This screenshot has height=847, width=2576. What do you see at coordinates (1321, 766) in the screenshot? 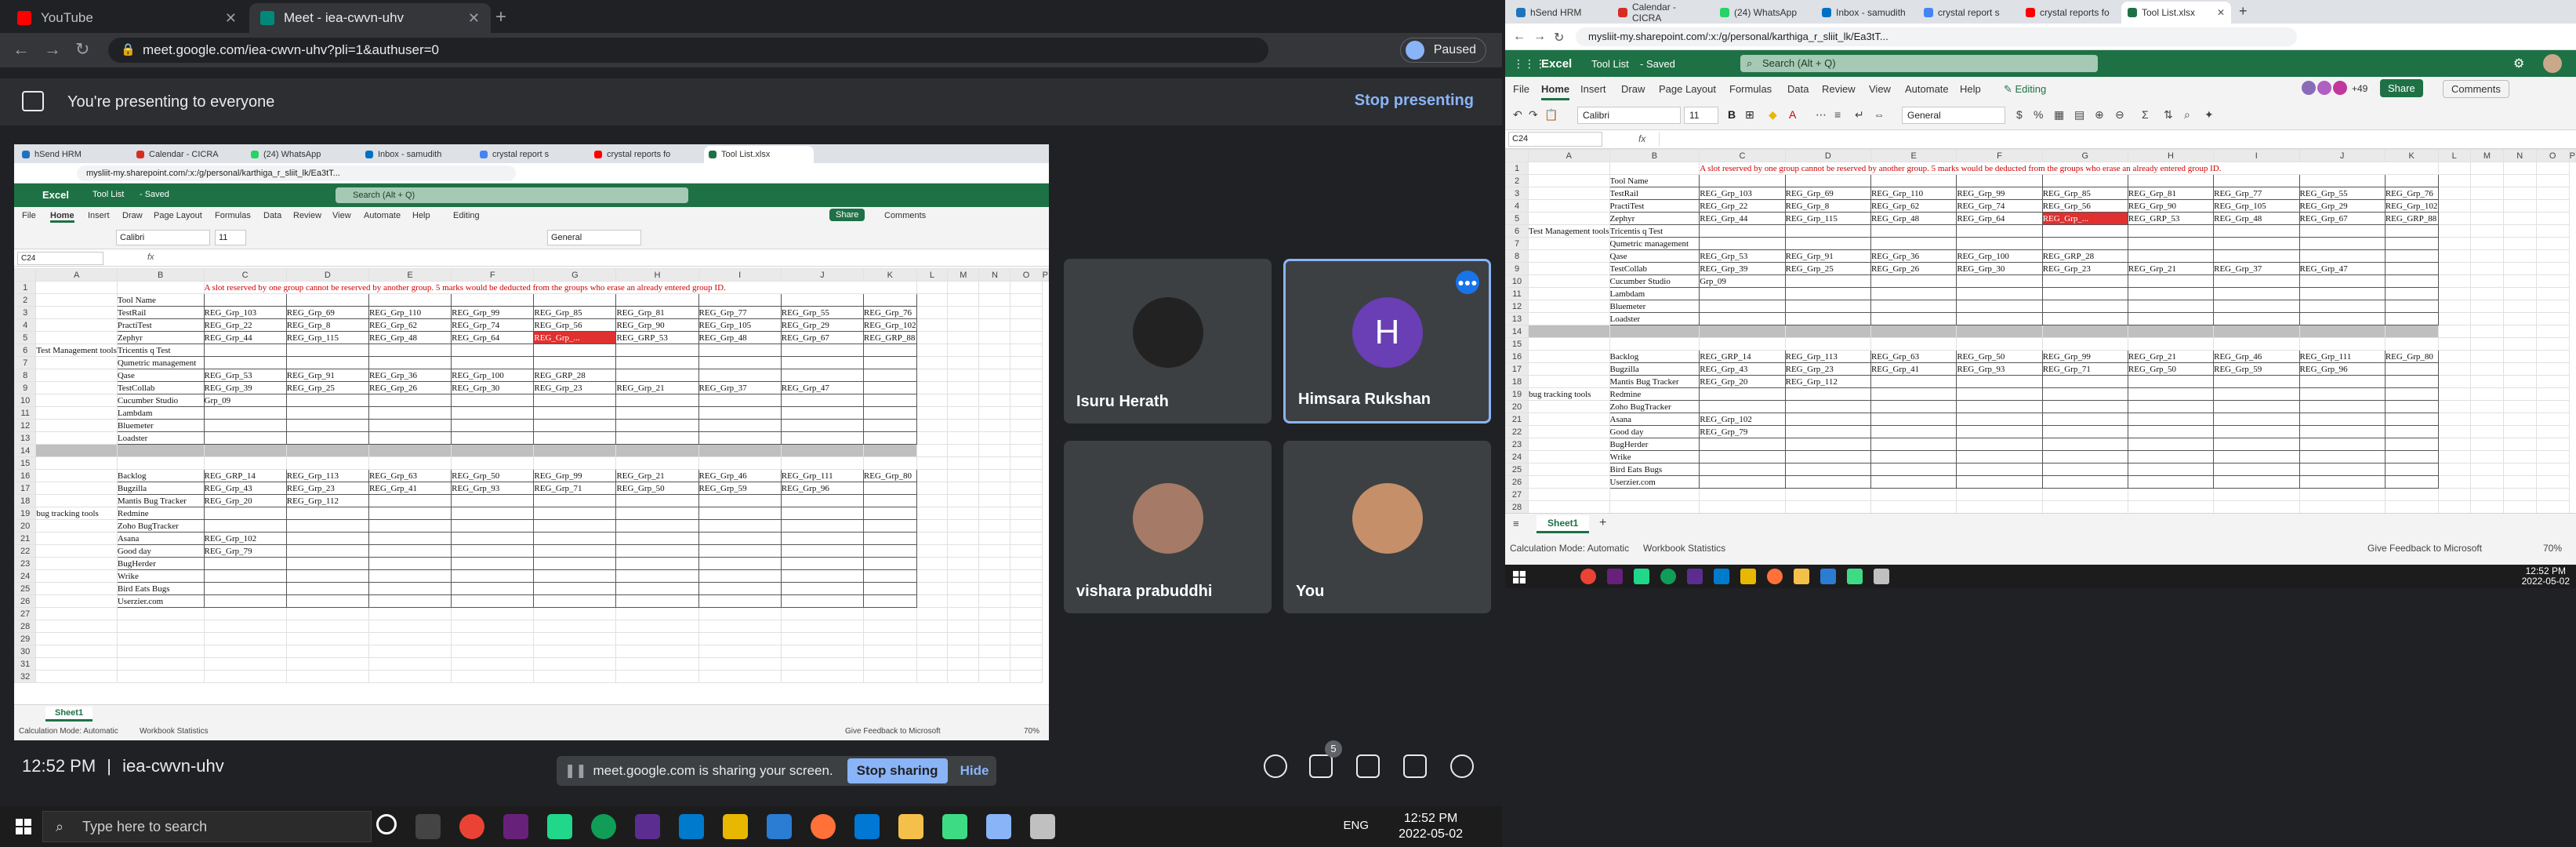
I see `people-icon` at bounding box center [1321, 766].